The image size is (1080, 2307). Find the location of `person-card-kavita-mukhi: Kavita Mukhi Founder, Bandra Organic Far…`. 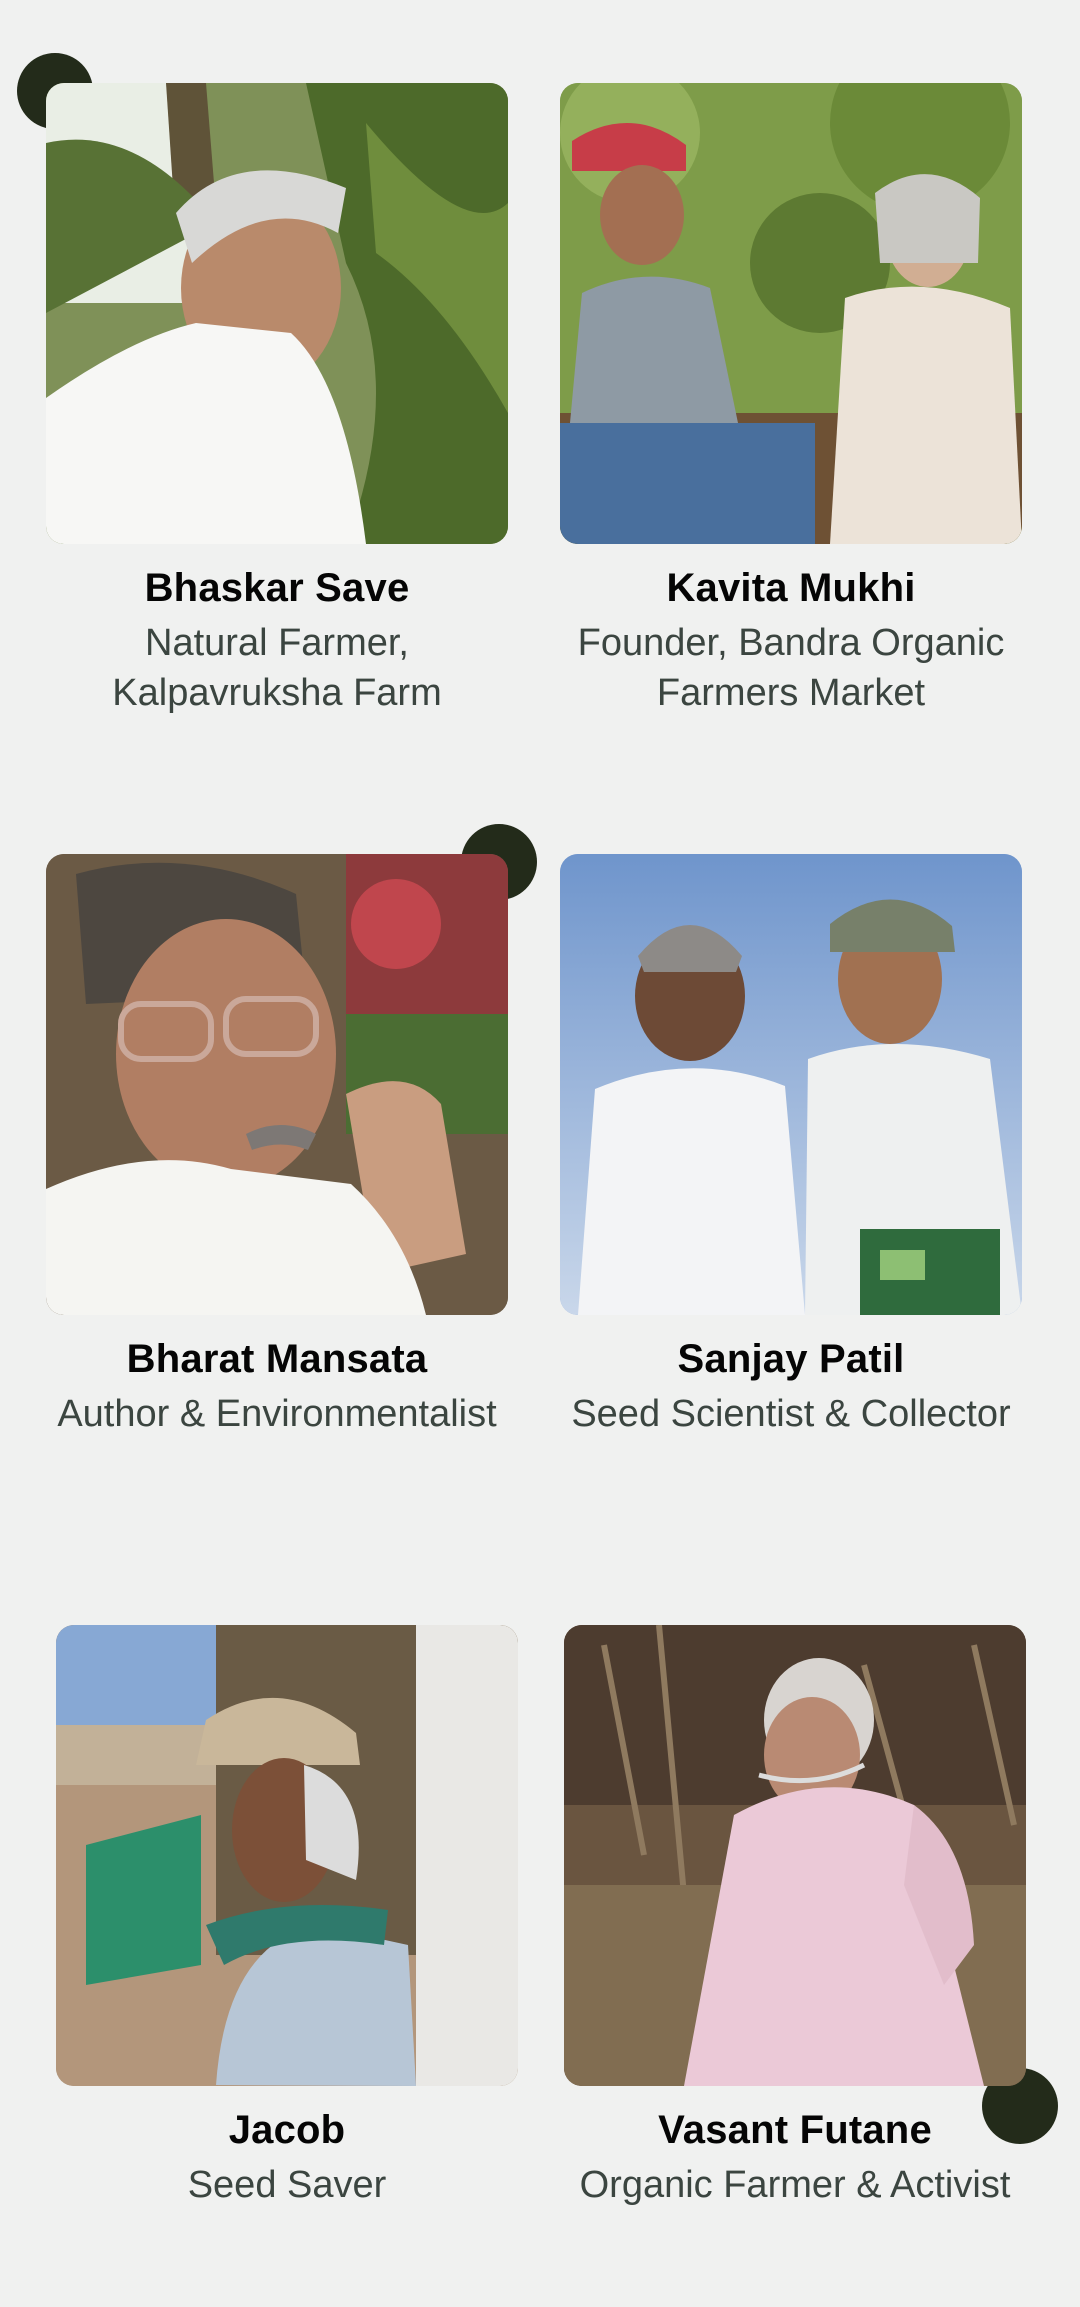

person-card-kavita-mukhi: Kavita Mukhi Founder, Bandra Organic Far… is located at coordinates (791, 400).